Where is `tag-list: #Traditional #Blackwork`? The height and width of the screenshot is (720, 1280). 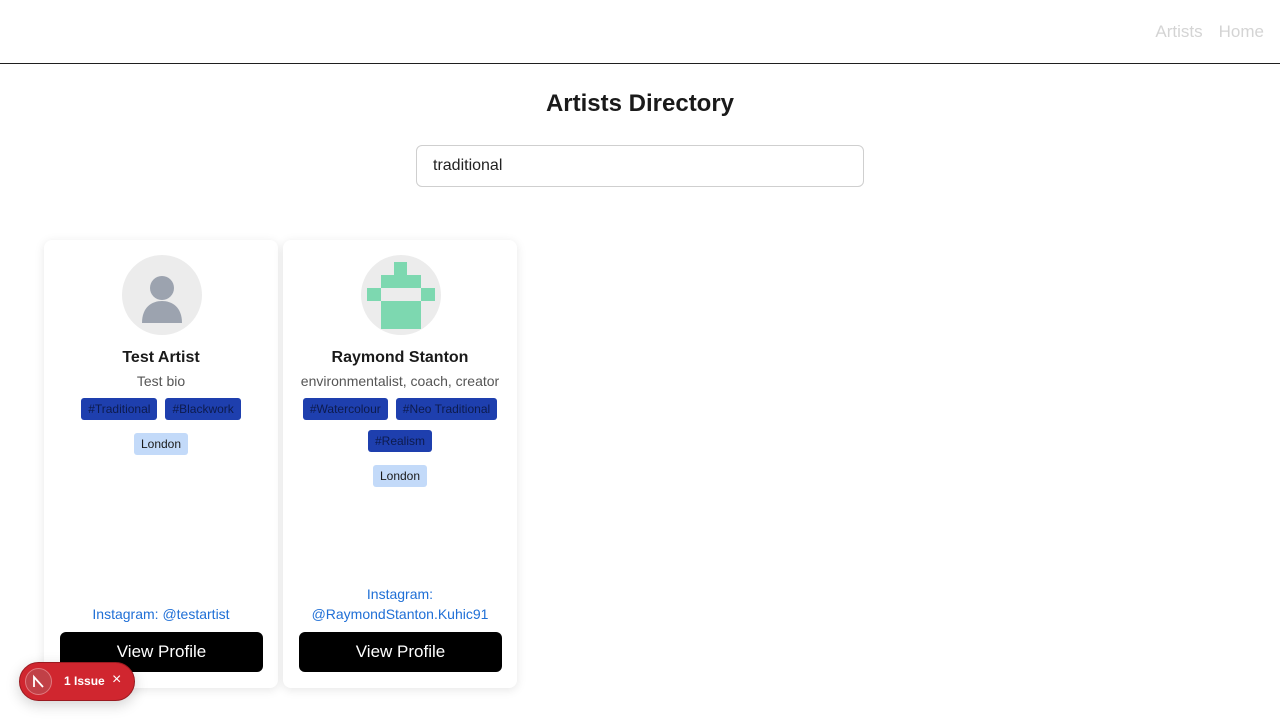 tag-list: #Traditional #Blackwork is located at coordinates (161, 409).